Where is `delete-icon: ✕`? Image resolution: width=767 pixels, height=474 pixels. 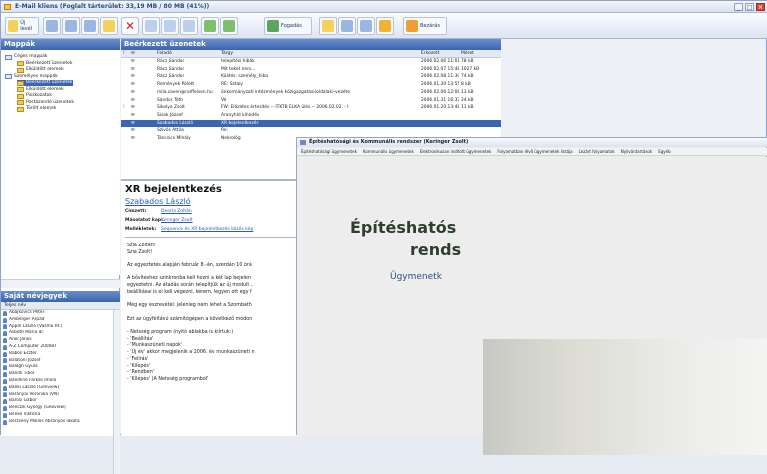
delete-icon: ✕ is located at coordinates (130, 26).